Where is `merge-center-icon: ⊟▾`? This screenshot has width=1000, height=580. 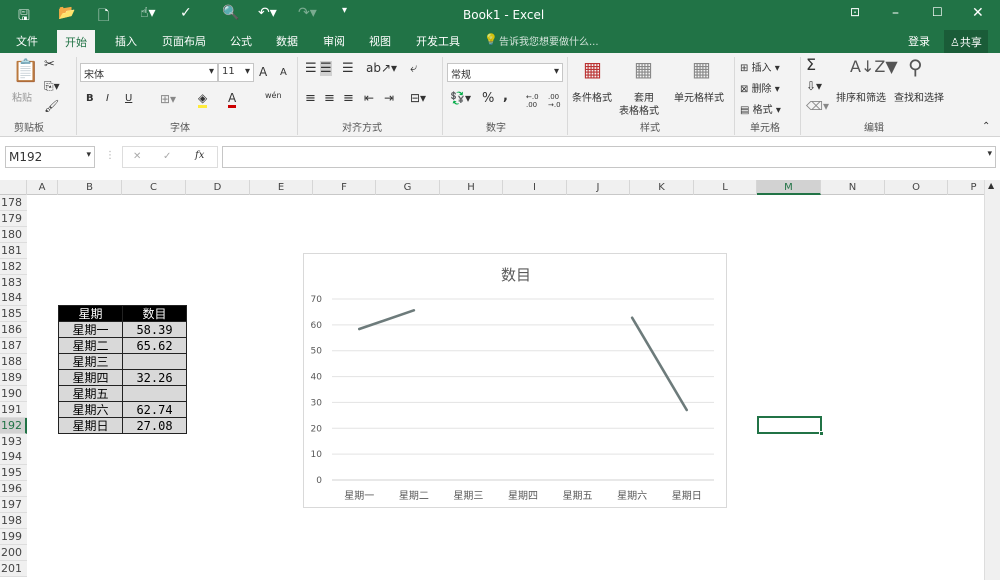 merge-center-icon: ⊟▾ is located at coordinates (418, 98).